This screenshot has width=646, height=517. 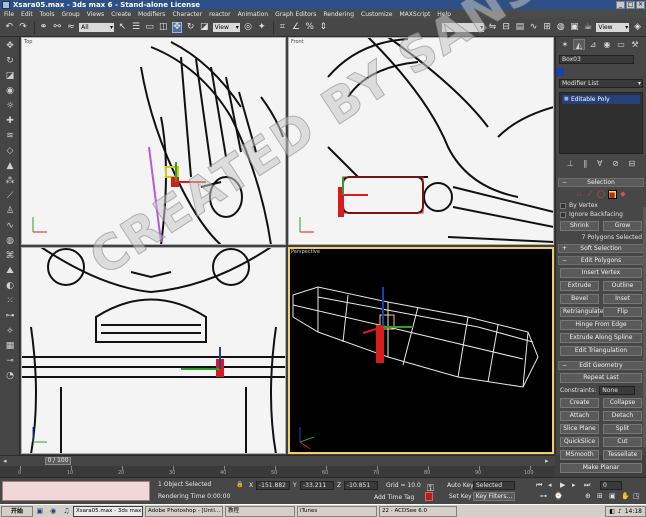 I want to click on media-icon: ♫, so click(x=66, y=511).